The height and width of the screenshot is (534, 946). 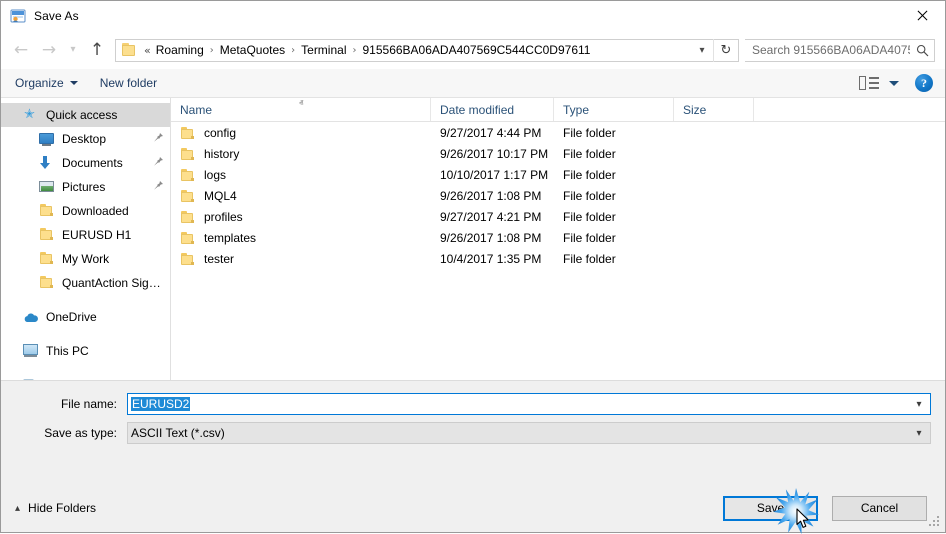 What do you see at coordinates (180, 50) in the screenshot?
I see `breadcrumb-item-roaming: Roaming` at bounding box center [180, 50].